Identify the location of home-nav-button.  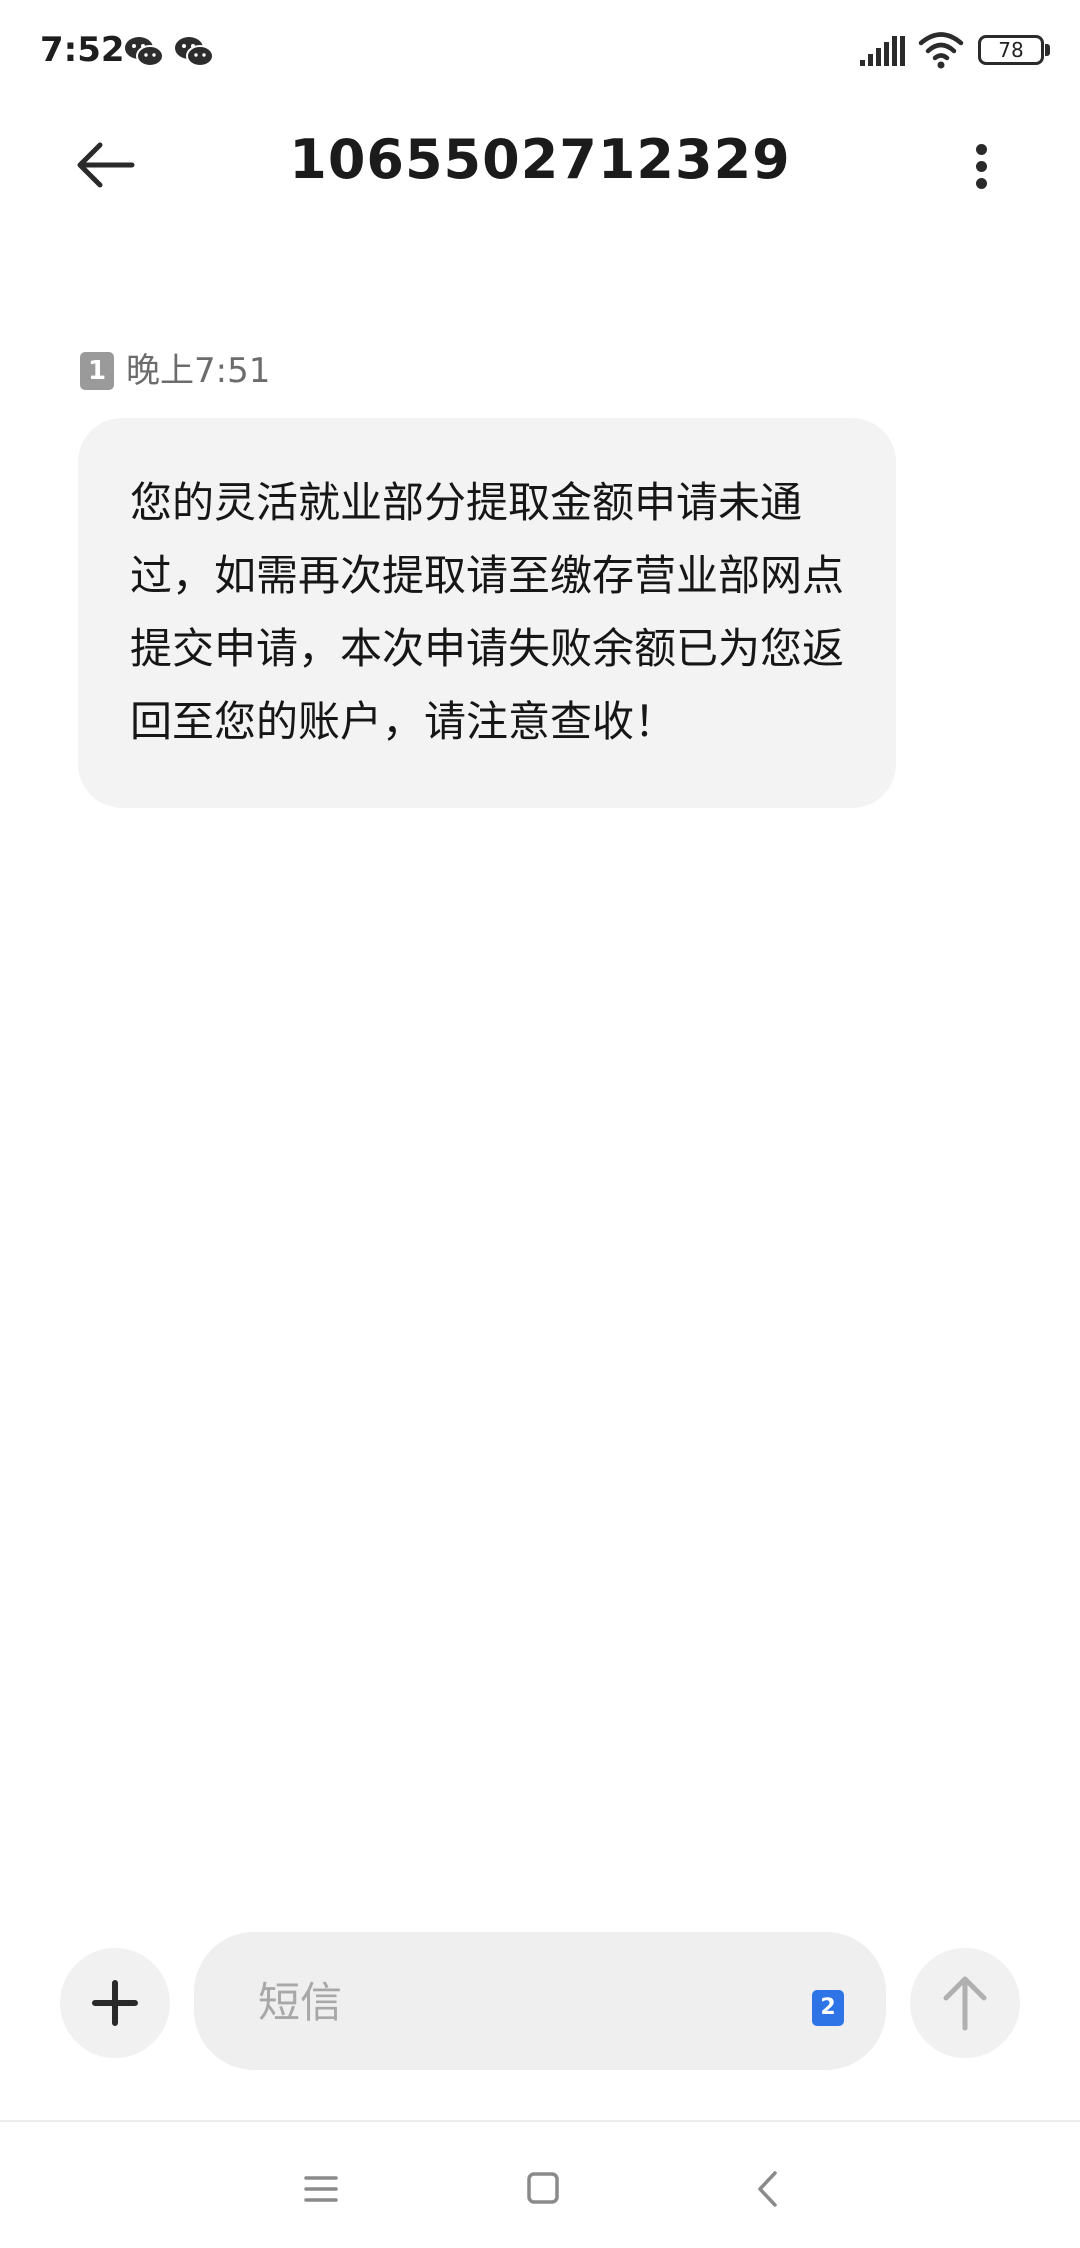
(543, 2189).